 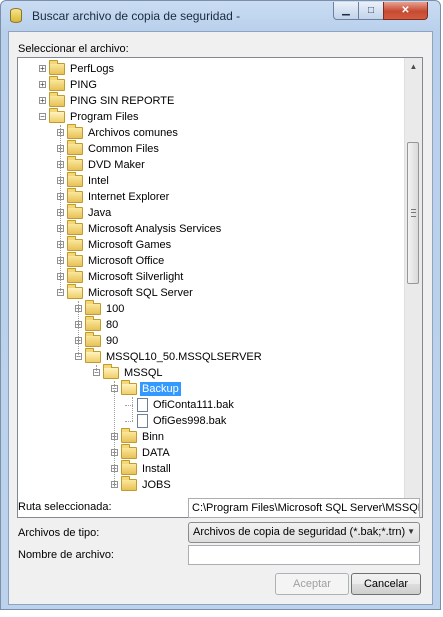 What do you see at coordinates (304, 555) in the screenshot?
I see `filename-input` at bounding box center [304, 555].